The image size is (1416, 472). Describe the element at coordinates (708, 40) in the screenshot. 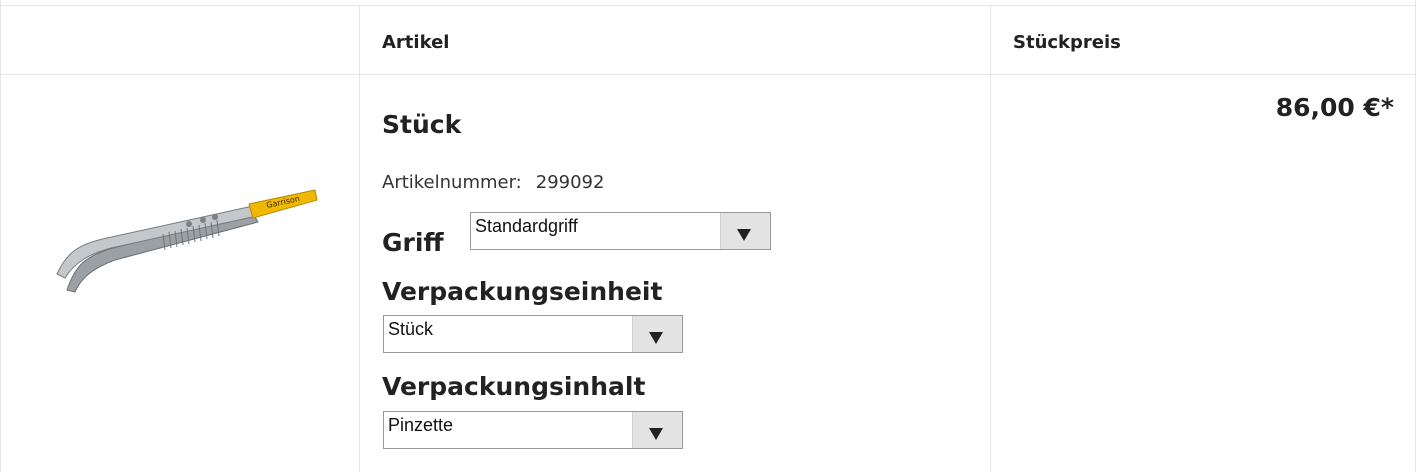

I see `table-header-row` at that location.